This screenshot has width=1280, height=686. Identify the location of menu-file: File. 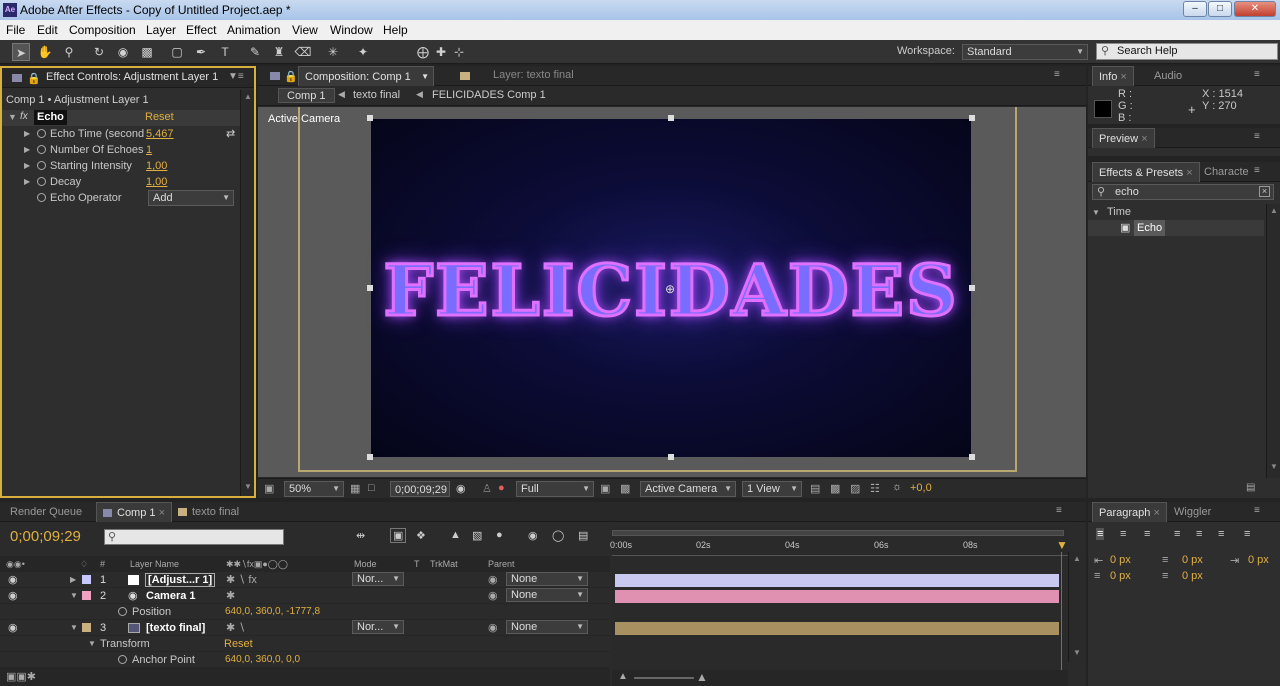
(15, 30).